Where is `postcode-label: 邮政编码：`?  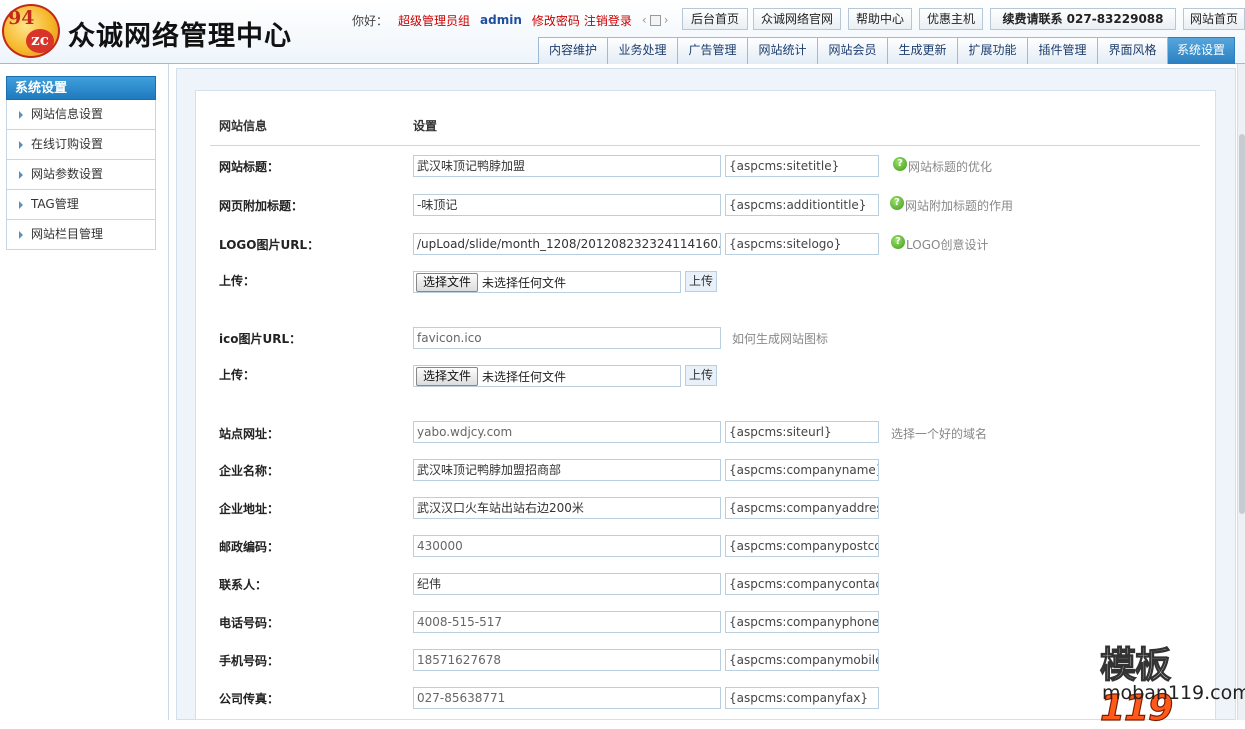 postcode-label: 邮政编码： is located at coordinates (249, 547).